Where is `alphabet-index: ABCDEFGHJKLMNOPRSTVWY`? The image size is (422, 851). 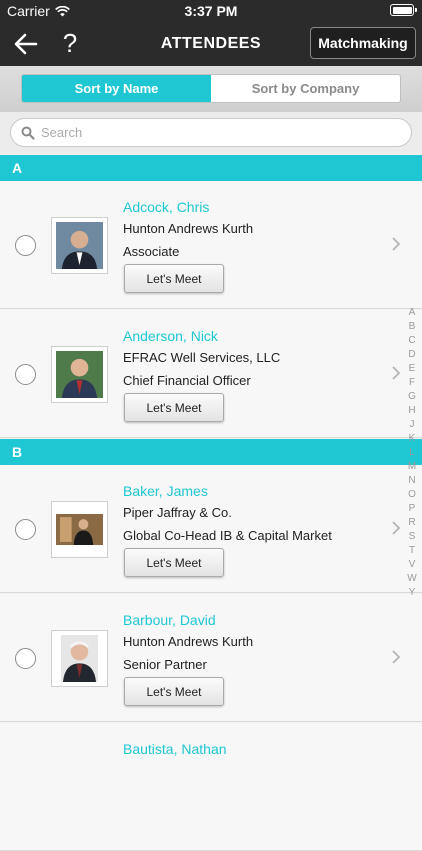
alphabet-index: ABCDEFGHJKLMNOPRSTVWY is located at coordinates (412, 453).